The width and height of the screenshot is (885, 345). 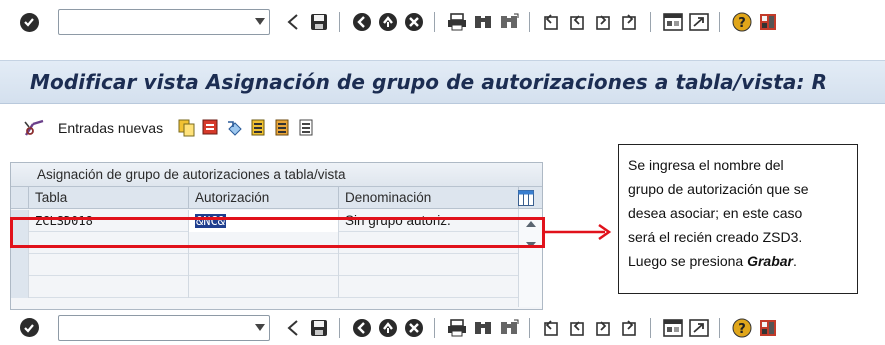 What do you see at coordinates (110, 128) in the screenshot?
I see `new-entries-button: Entradas nuevas` at bounding box center [110, 128].